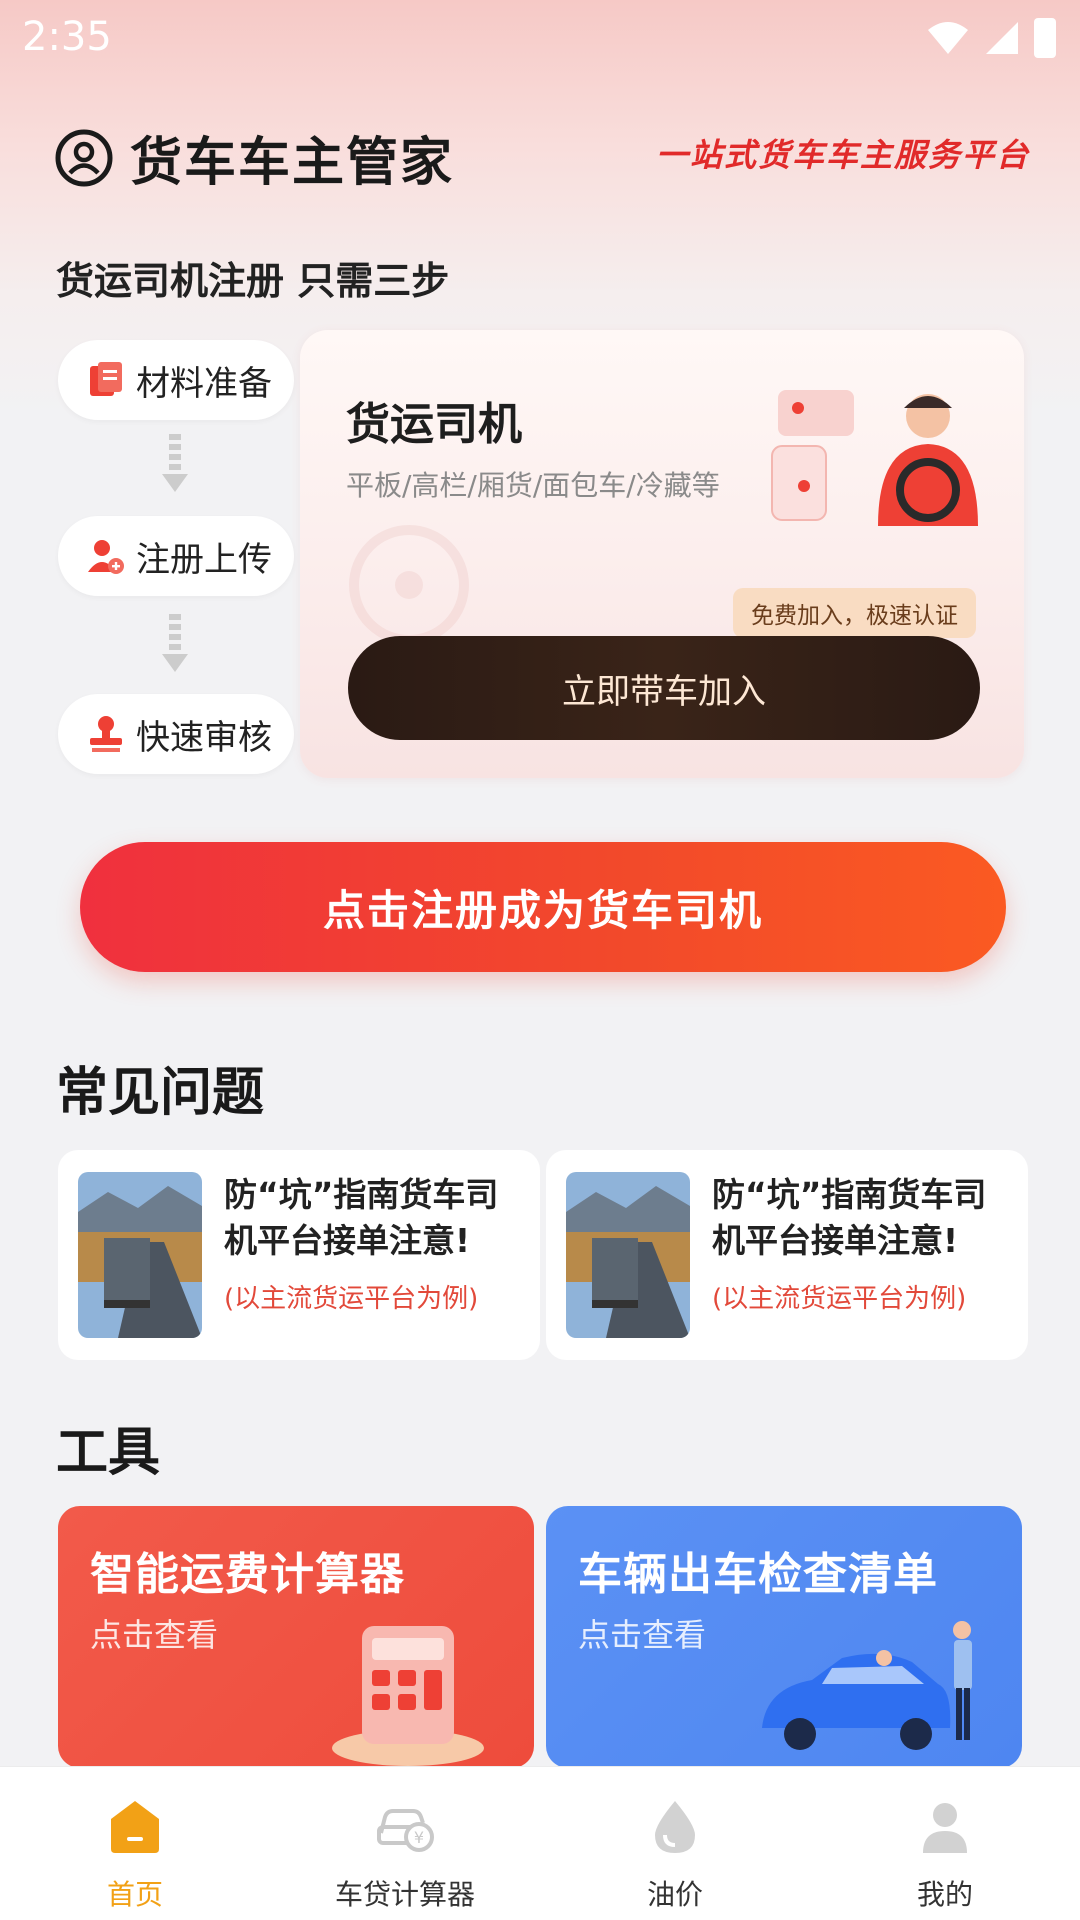  Describe the element at coordinates (204, 383) in the screenshot. I see `step-label: 材料准备` at that location.